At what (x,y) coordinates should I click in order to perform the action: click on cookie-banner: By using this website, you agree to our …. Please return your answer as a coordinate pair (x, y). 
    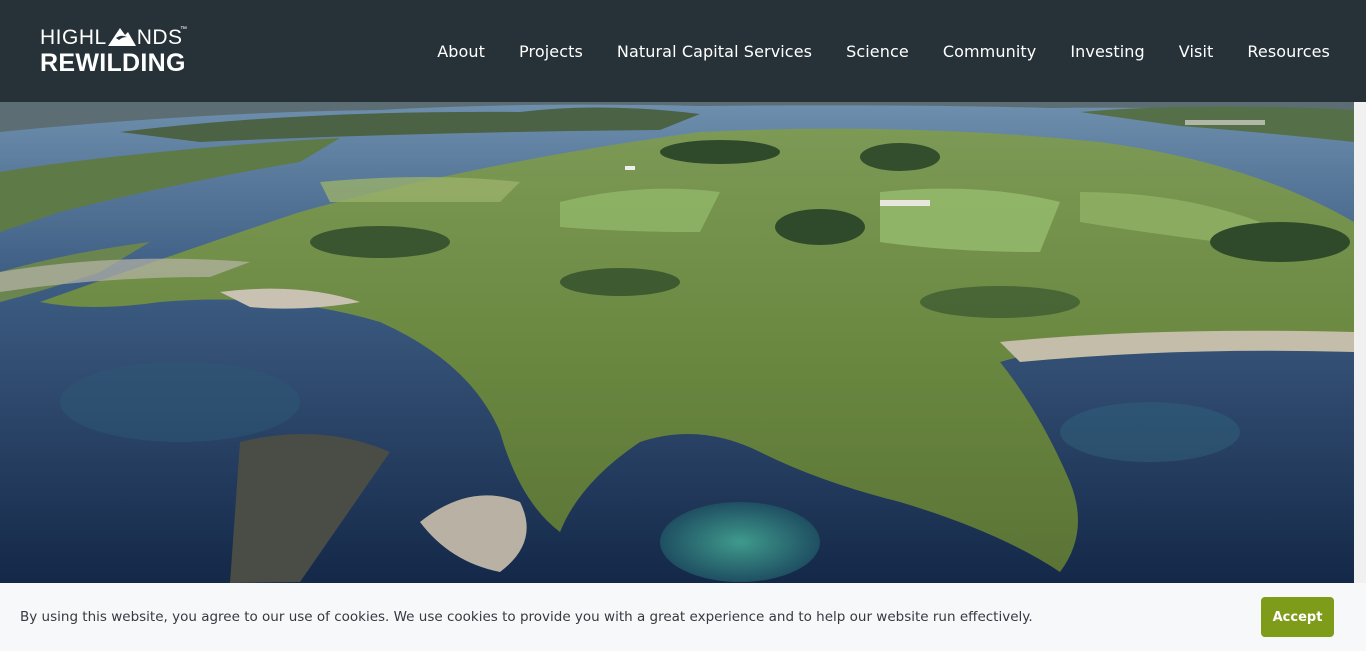
    Looking at the image, I should click on (683, 617).